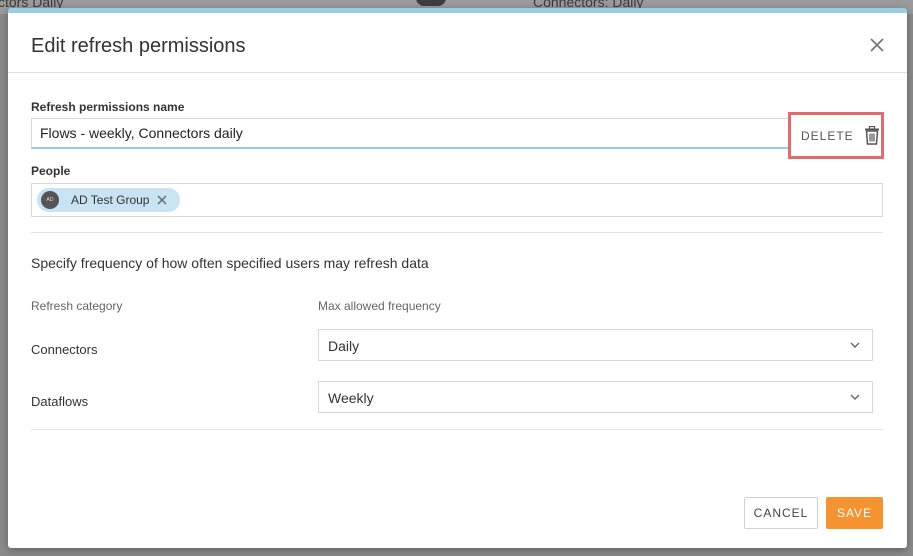  I want to click on dataflows-frequency-select: Weekly, so click(595, 397).